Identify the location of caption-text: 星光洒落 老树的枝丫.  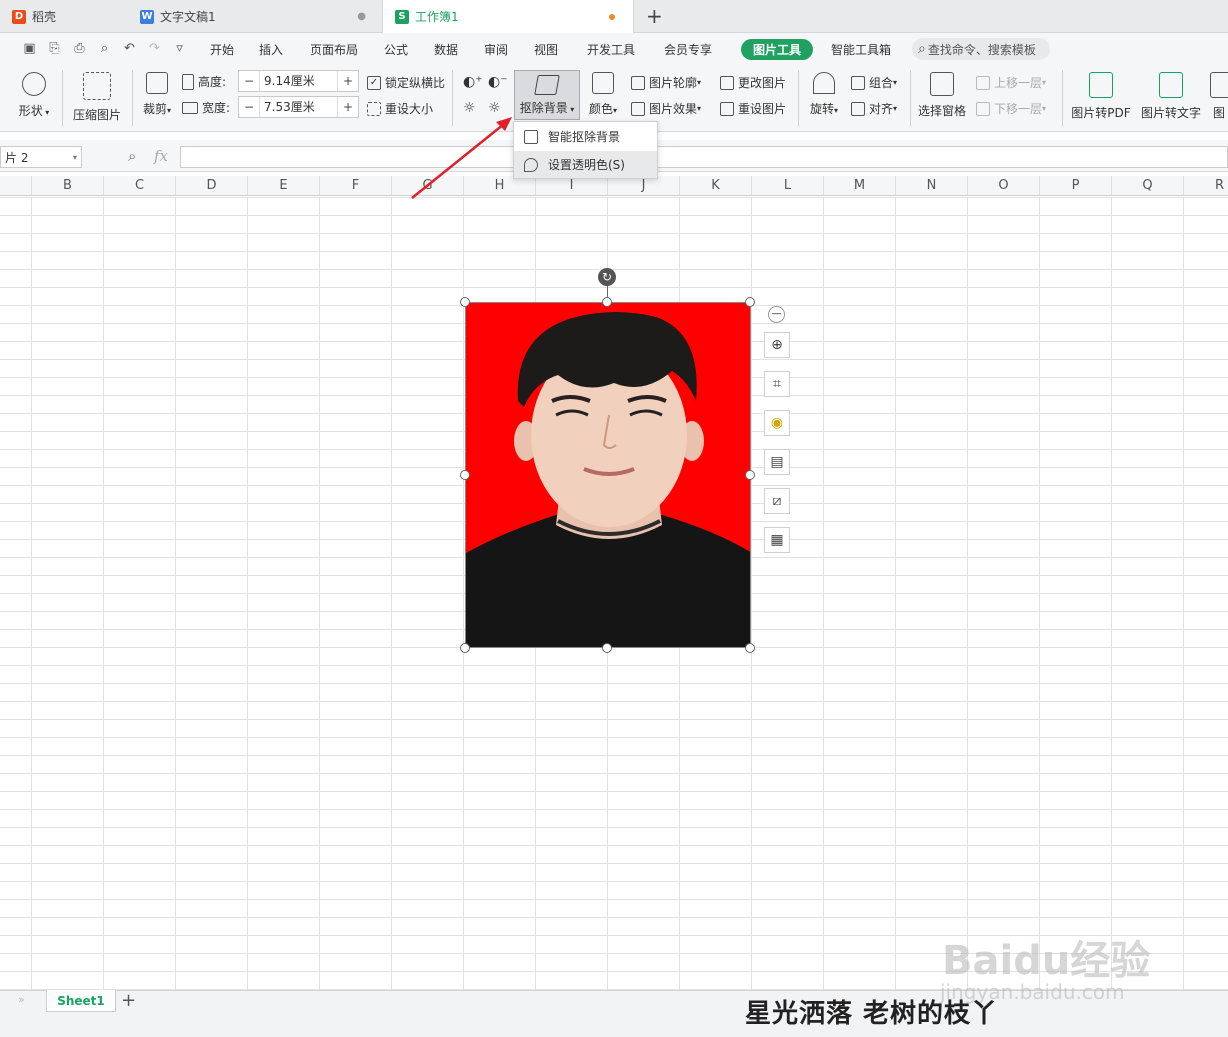
(872, 1014).